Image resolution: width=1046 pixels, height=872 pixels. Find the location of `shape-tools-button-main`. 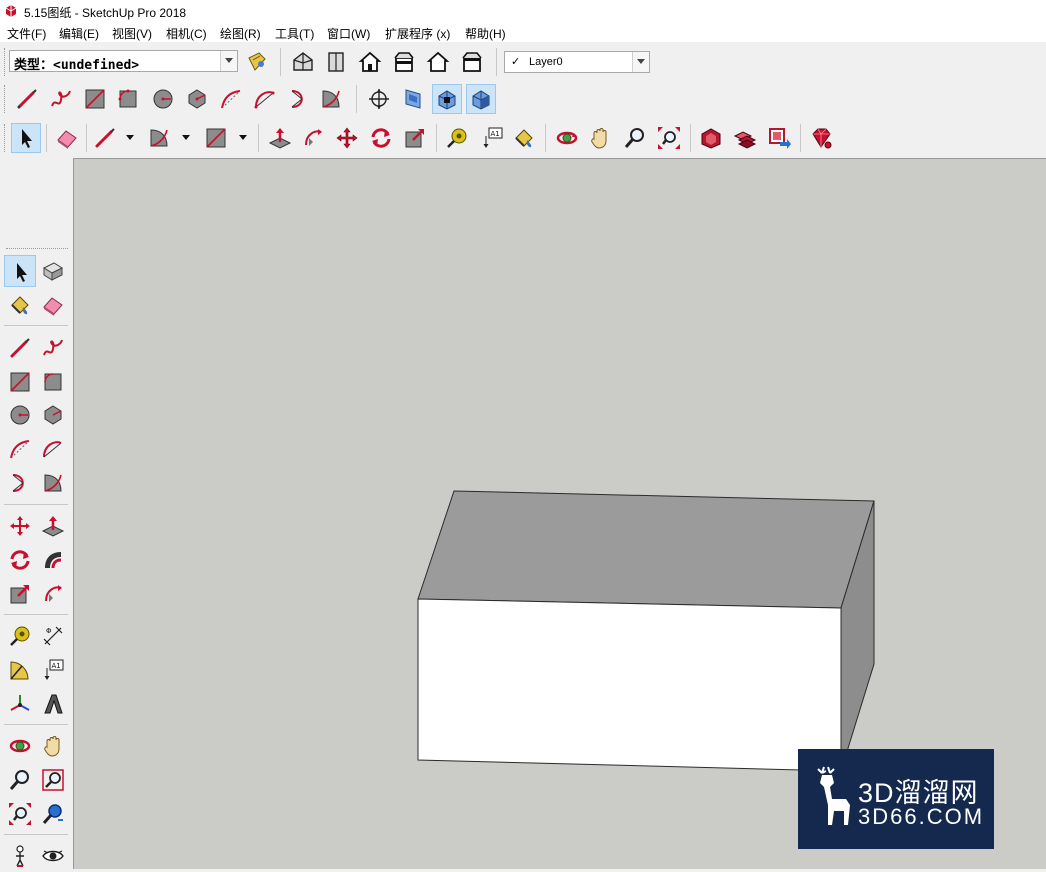

shape-tools-button-main is located at coordinates (216, 138).